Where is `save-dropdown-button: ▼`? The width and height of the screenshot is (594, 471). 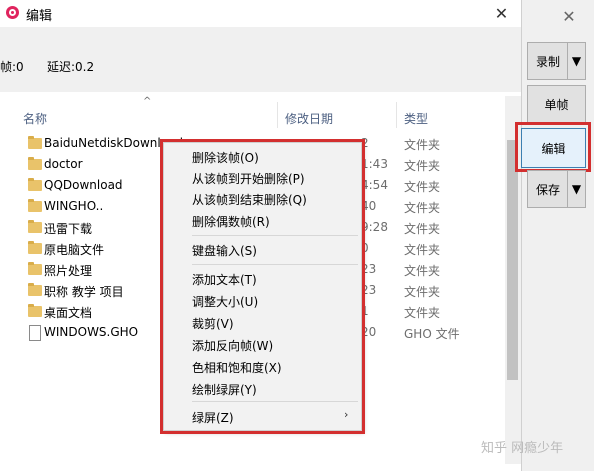
save-dropdown-button: ▼ is located at coordinates (576, 189).